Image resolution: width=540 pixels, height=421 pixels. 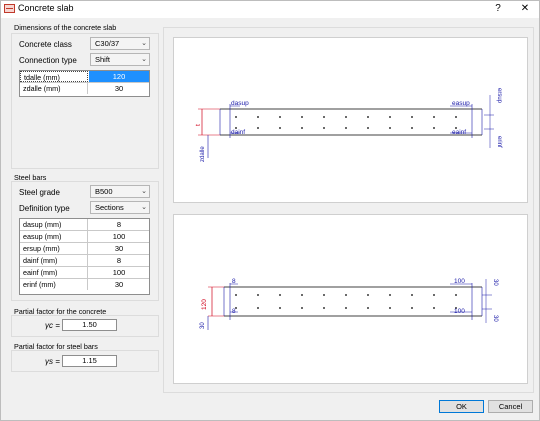 I want to click on tdalle-label: t, so click(x=198, y=125).